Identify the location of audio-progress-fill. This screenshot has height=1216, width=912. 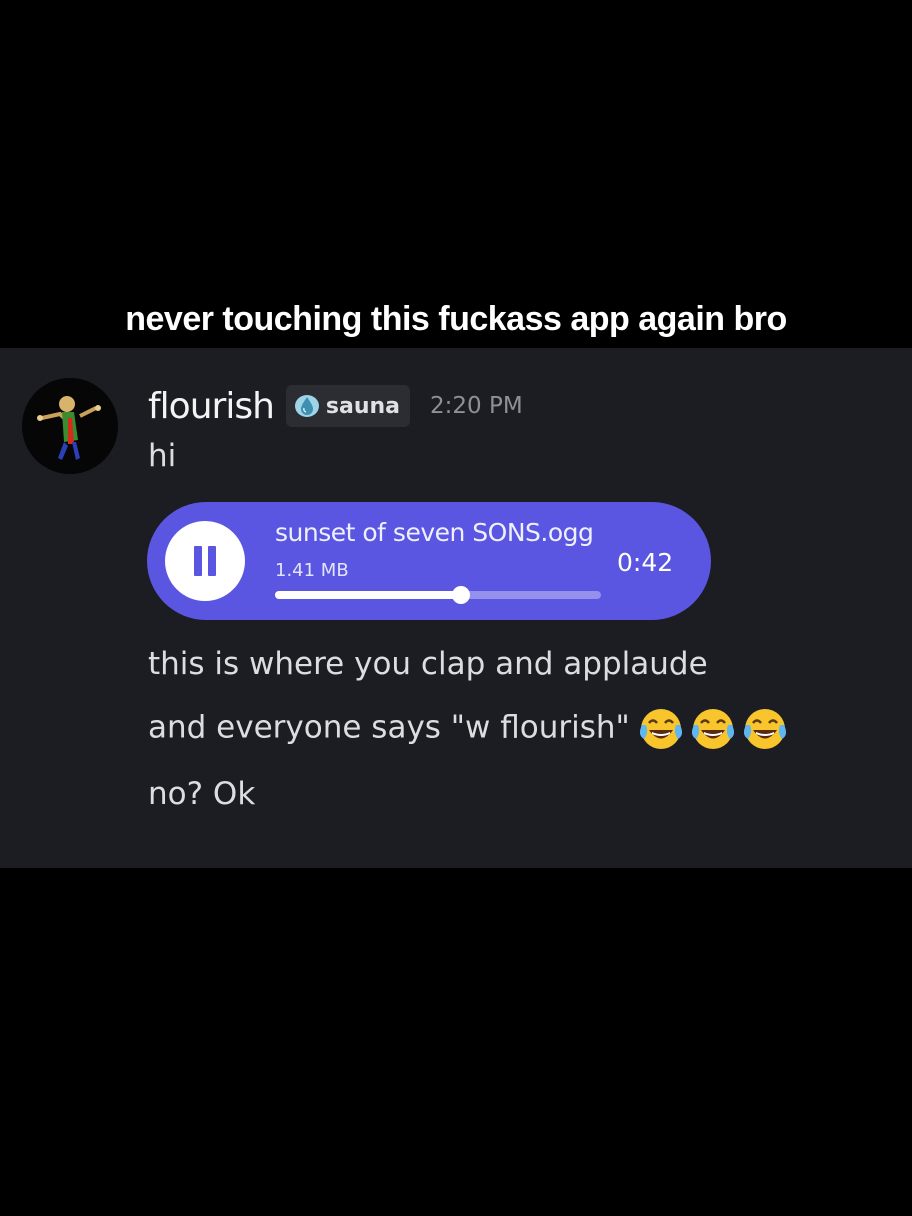
(368, 595).